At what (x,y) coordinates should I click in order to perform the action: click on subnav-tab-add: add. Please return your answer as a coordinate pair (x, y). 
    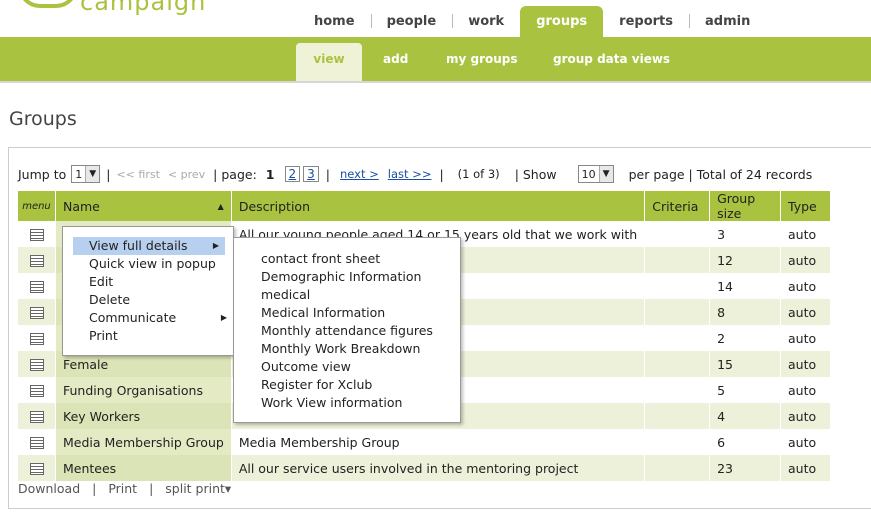
    Looking at the image, I should click on (395, 62).